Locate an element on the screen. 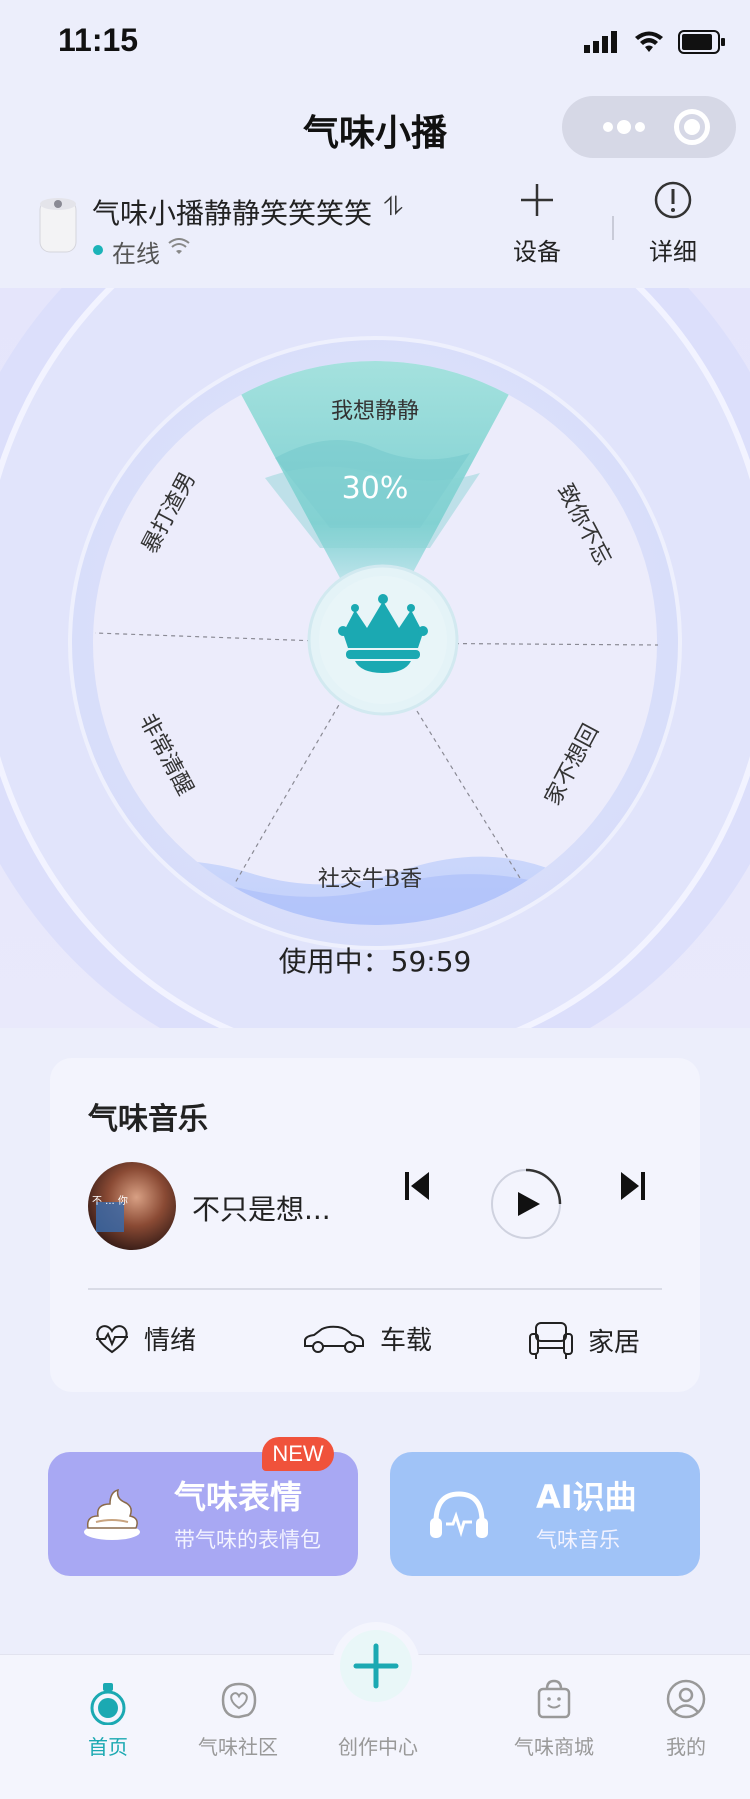 The image size is (750, 1799). sofa-icon is located at coordinates (551, 1340).